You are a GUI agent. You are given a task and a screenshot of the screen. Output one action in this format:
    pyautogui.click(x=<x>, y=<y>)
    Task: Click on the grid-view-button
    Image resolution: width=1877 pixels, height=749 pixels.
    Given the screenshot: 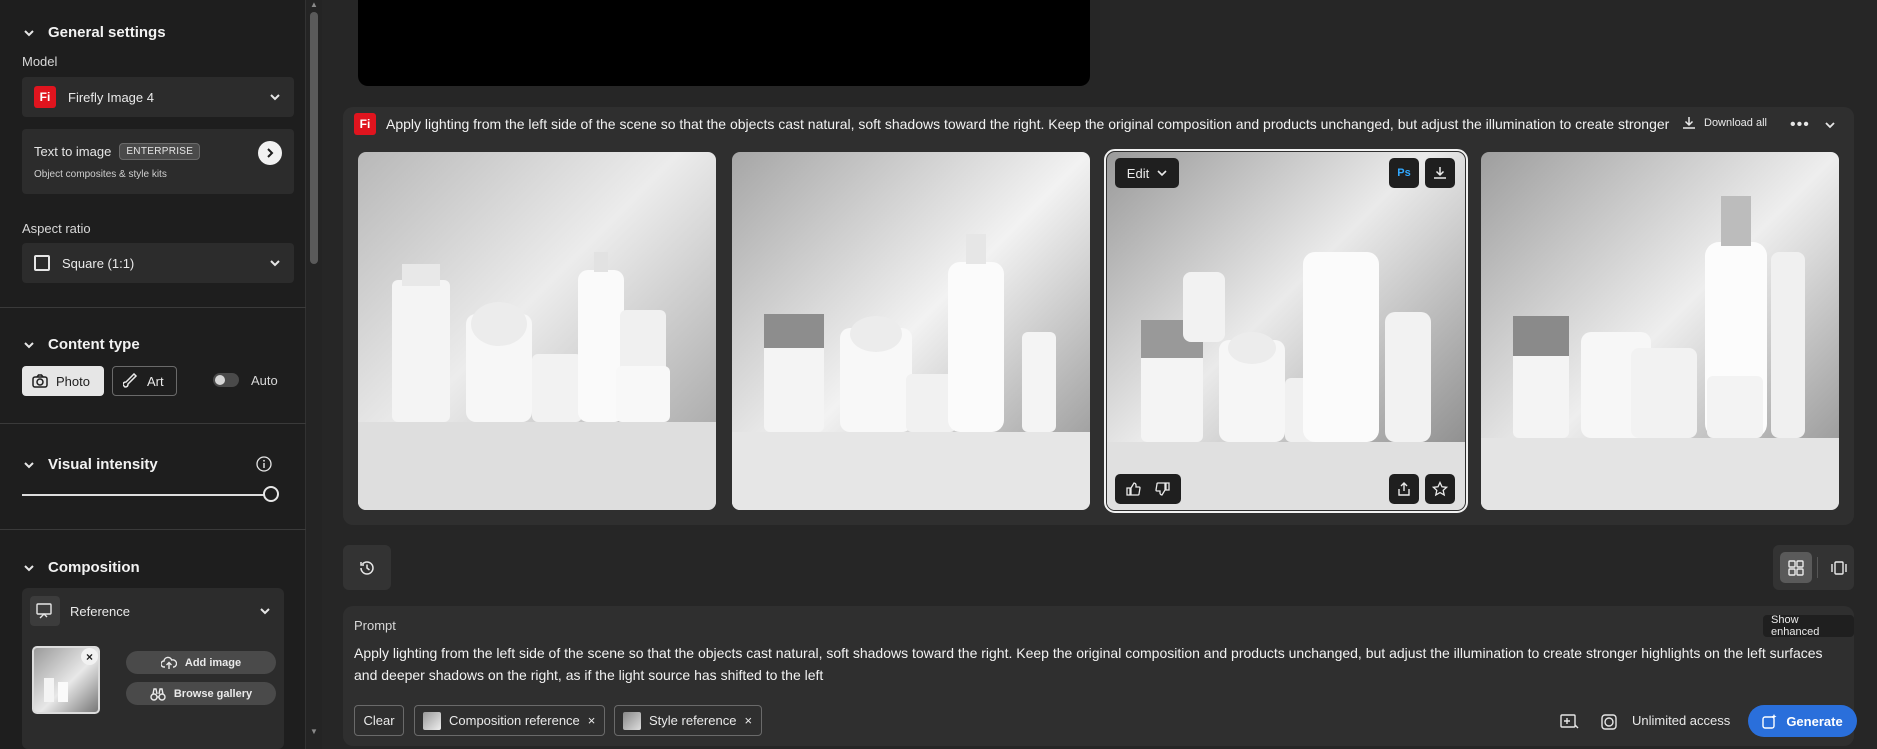 What is the action you would take?
    pyautogui.click(x=1796, y=567)
    